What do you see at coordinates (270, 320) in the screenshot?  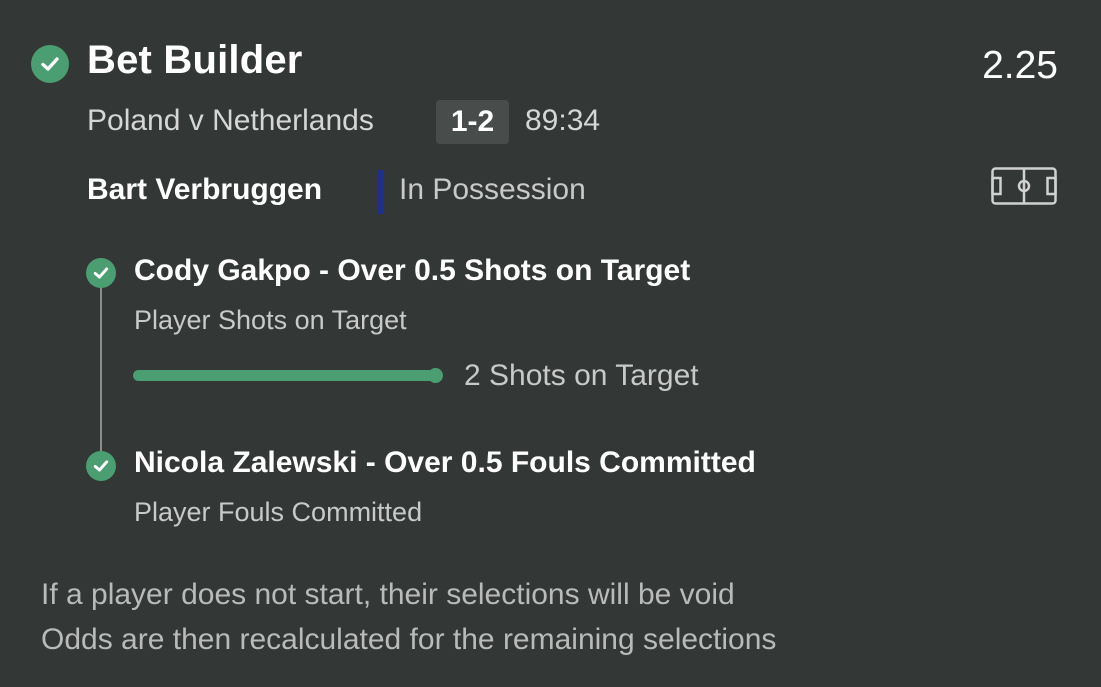 I see `selection-market: Player Shots on Target` at bounding box center [270, 320].